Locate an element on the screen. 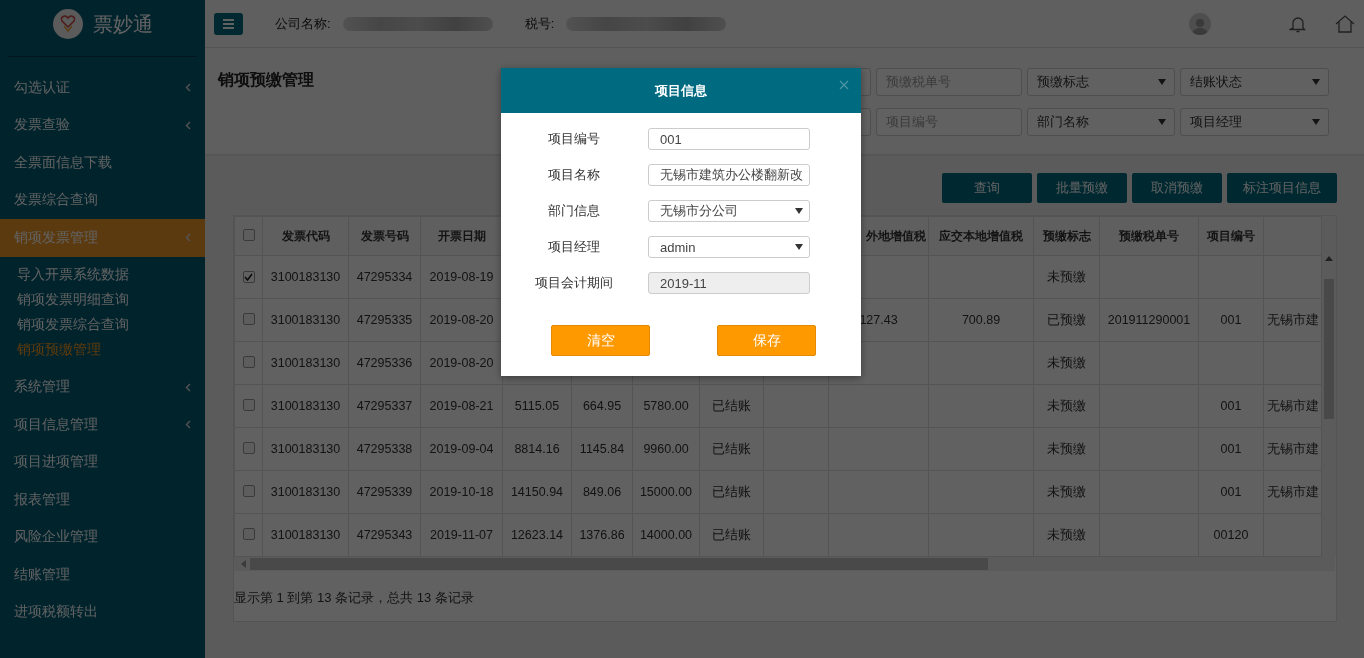  table-cell: 5780.00 is located at coordinates (666, 406).